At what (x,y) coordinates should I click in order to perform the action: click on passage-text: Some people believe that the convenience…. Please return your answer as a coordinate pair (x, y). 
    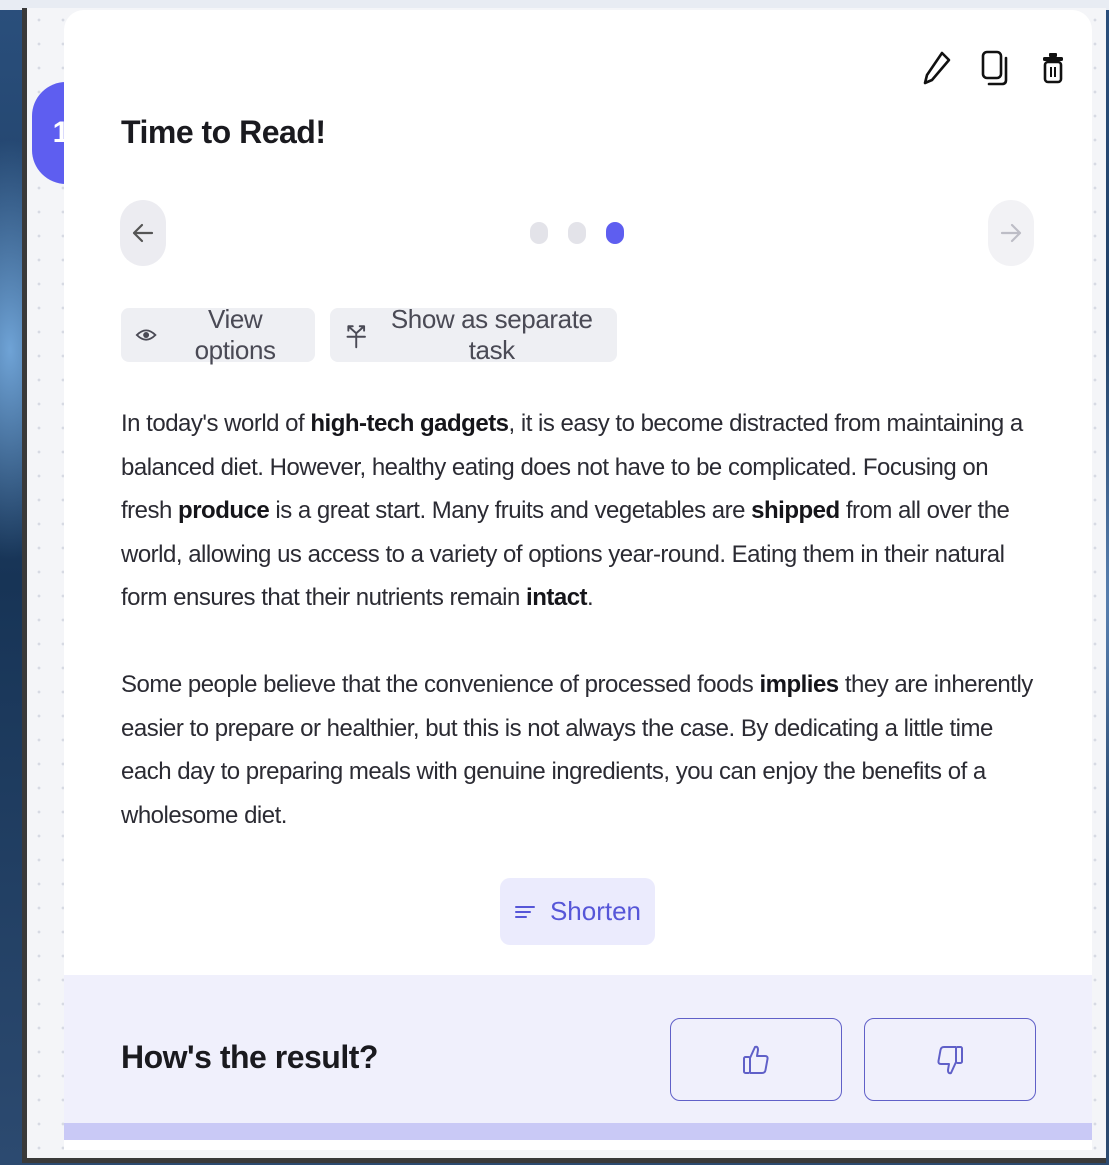
    Looking at the image, I should click on (440, 684).